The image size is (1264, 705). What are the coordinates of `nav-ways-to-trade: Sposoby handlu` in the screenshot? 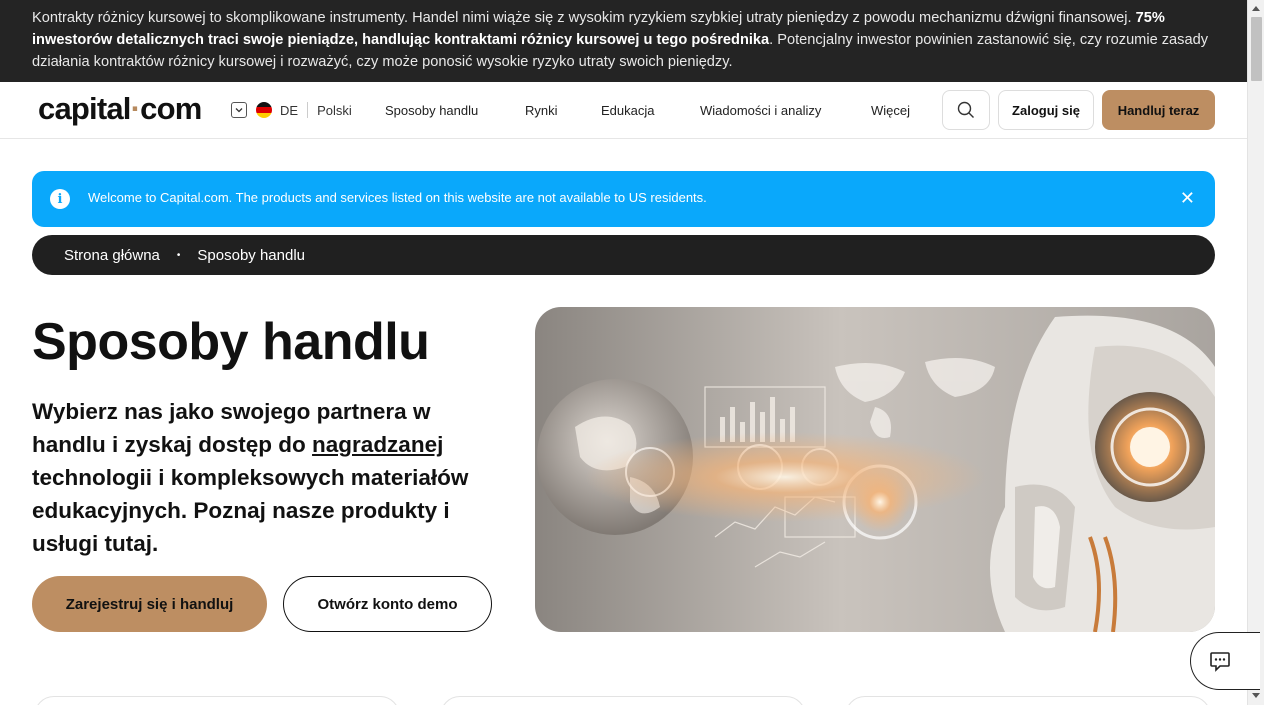 It's located at (431, 110).